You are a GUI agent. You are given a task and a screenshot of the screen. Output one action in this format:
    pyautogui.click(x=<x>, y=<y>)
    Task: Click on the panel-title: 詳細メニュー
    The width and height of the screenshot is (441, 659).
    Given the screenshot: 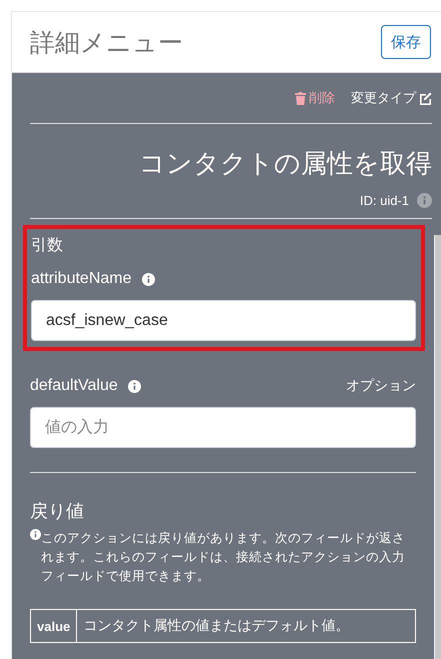 What is the action you would take?
    pyautogui.click(x=106, y=43)
    